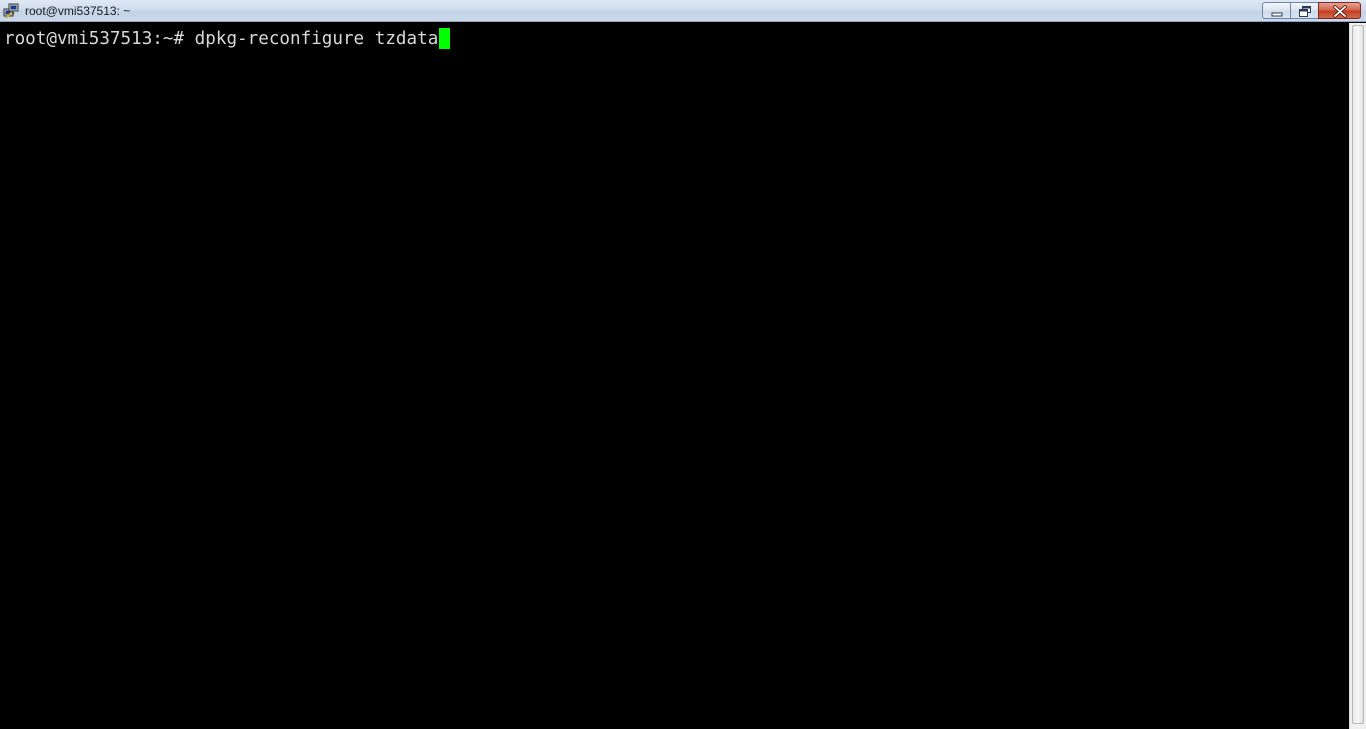 Image resolution: width=1366 pixels, height=729 pixels. I want to click on window-title: root@vmi537513: ~, so click(78, 11).